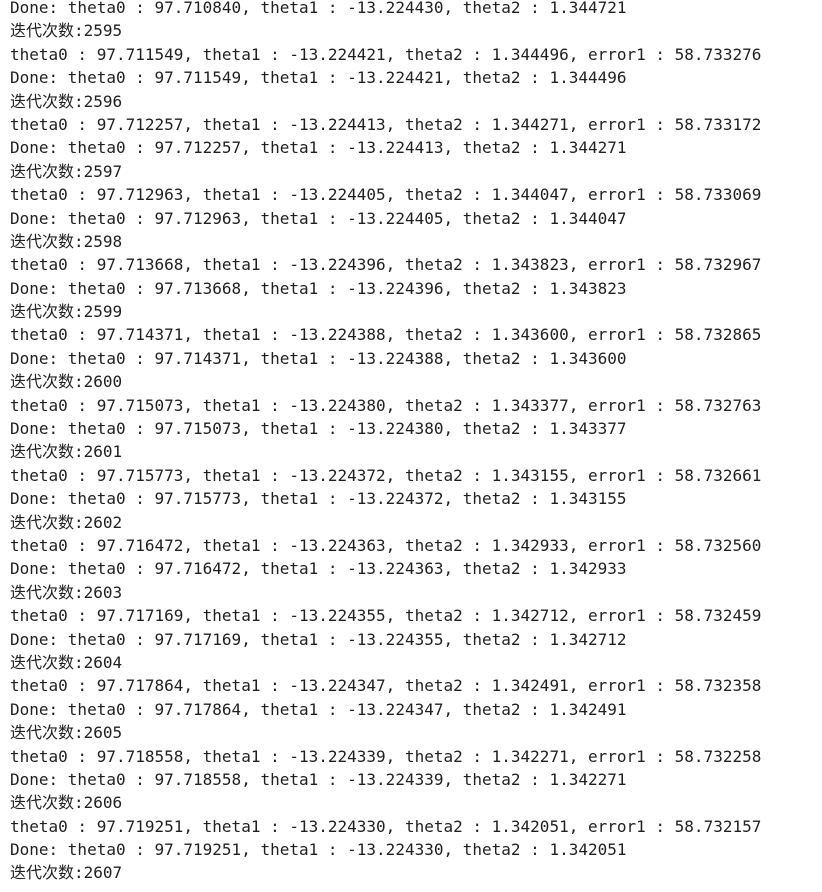 The height and width of the screenshot is (892, 822). Describe the element at coordinates (66, 803) in the screenshot. I see `console-line: 迭代次数:2606` at that location.